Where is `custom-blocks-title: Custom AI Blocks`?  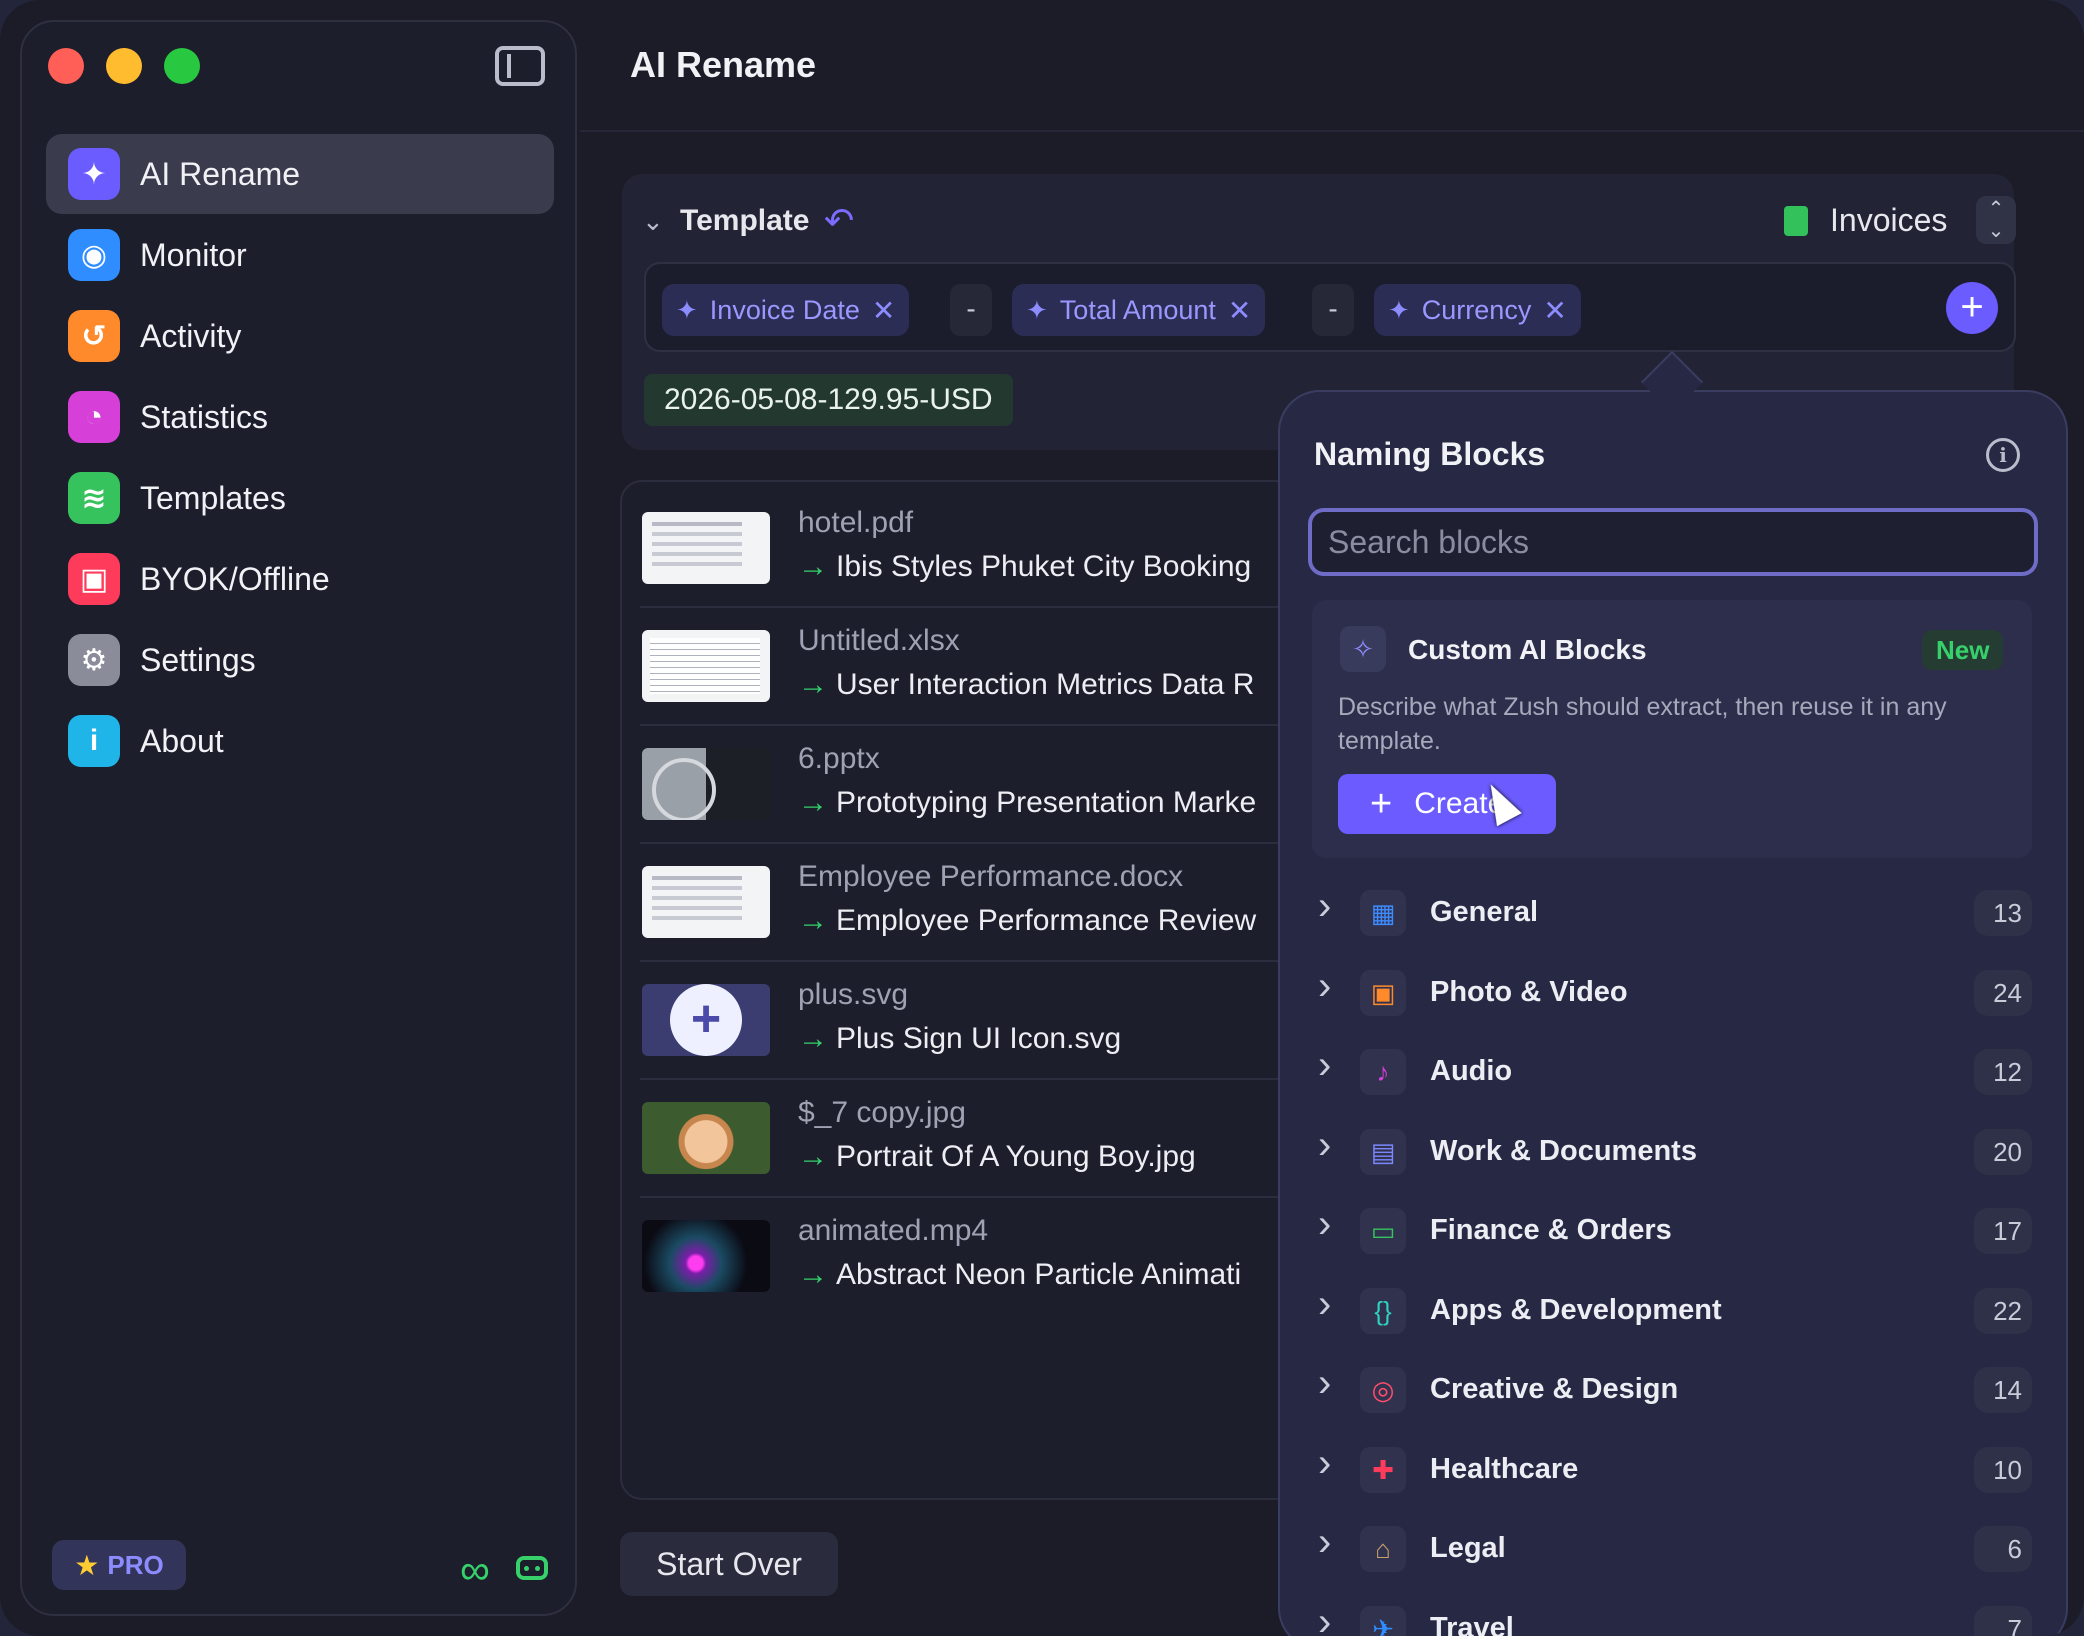
custom-blocks-title: Custom AI Blocks is located at coordinates (1527, 649).